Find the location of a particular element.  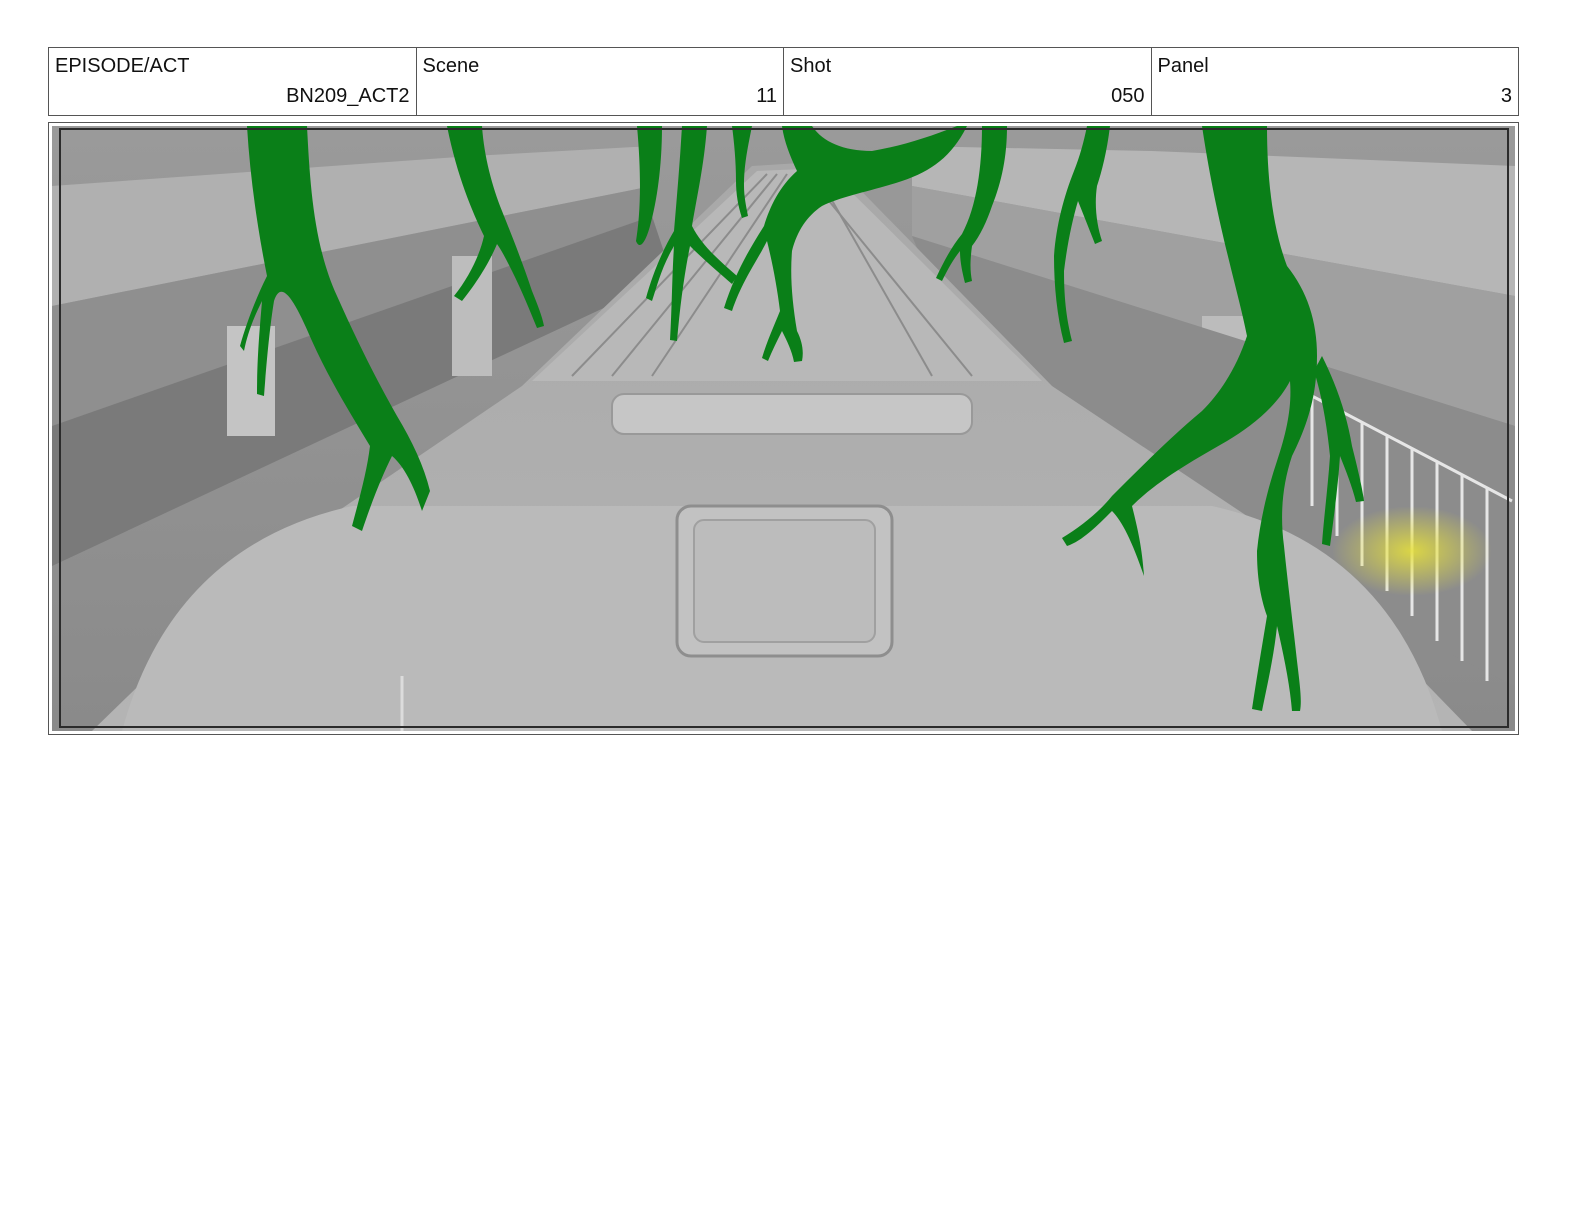

shot-cell: Shot 050 is located at coordinates (968, 81).